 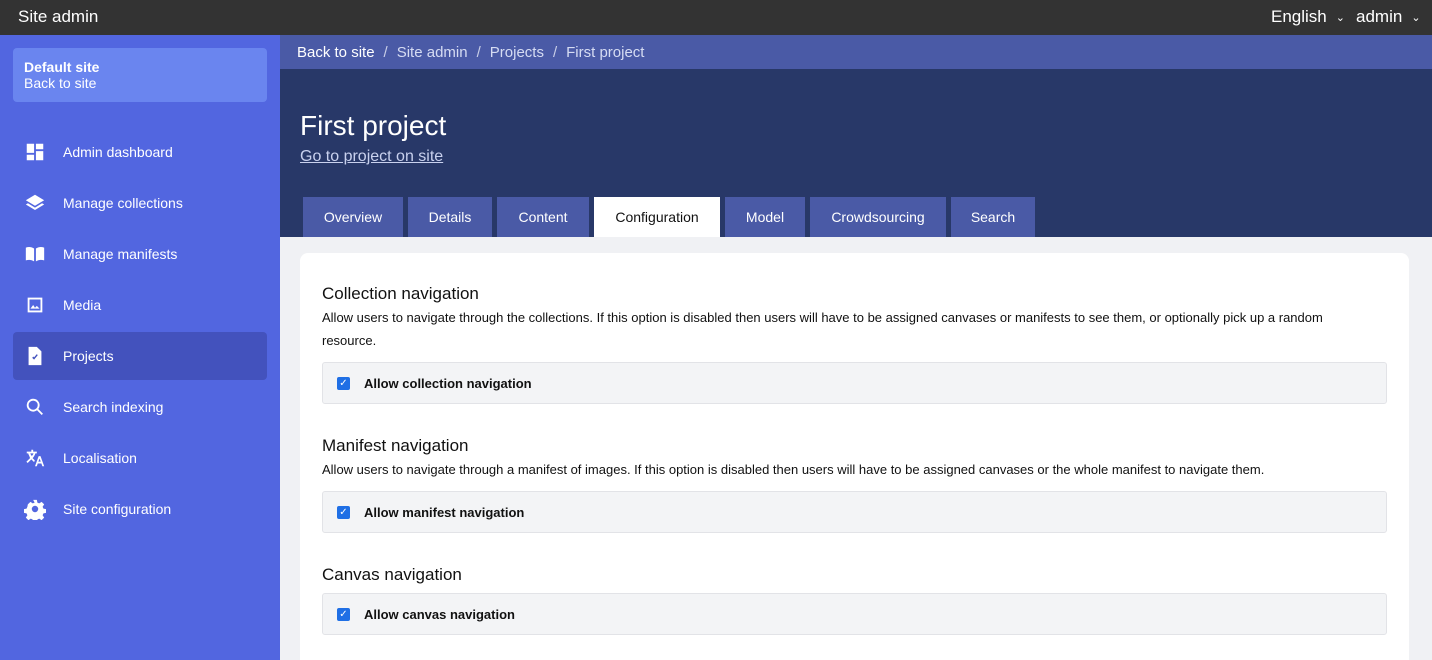 I want to click on language-label: English, so click(x=1299, y=16).